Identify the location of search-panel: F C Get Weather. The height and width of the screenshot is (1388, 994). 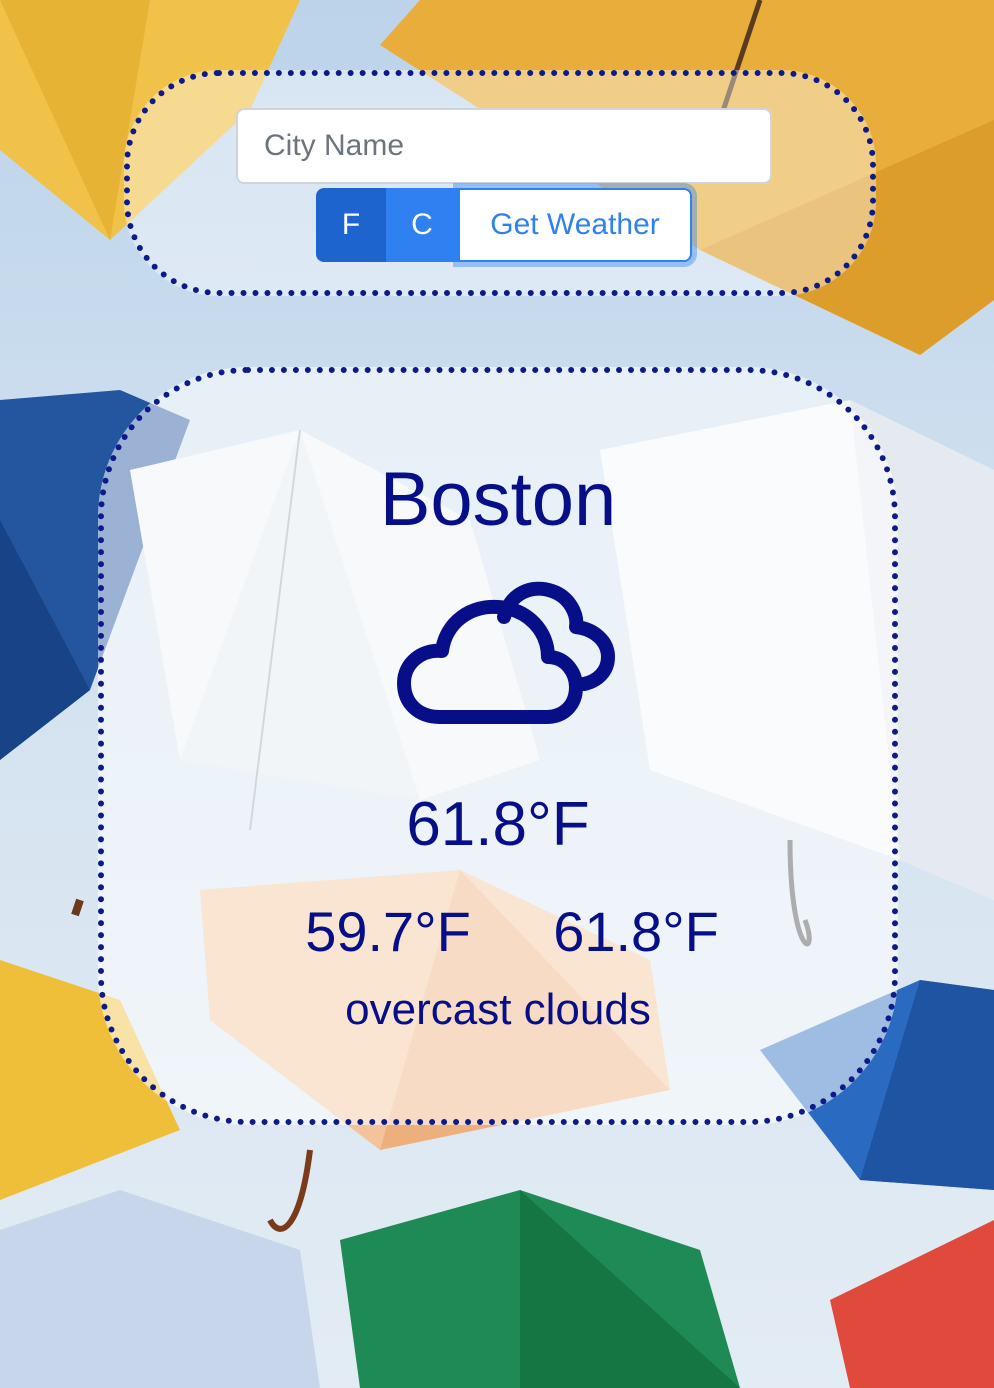
(500, 183).